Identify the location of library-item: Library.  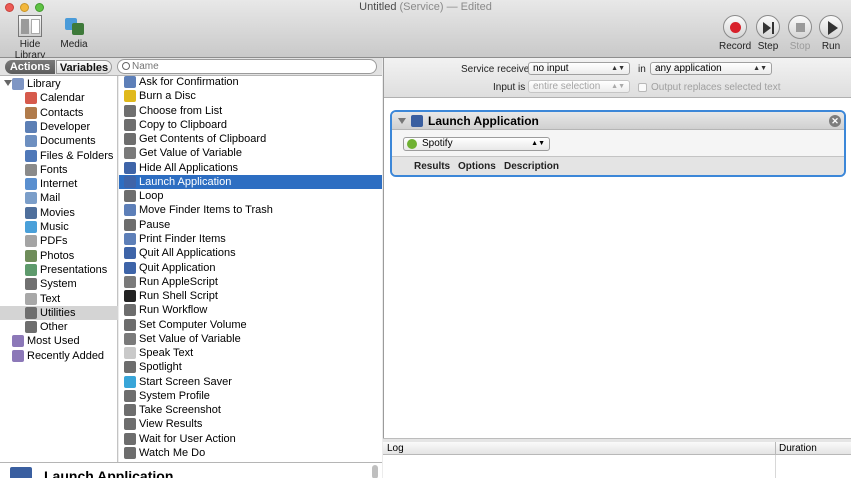
(59, 84).